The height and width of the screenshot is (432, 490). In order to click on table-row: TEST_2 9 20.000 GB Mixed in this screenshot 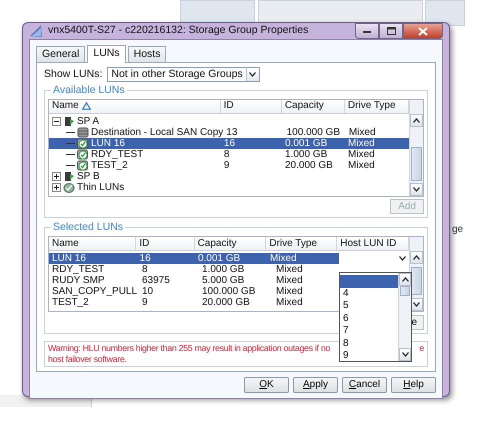, I will do `click(229, 165)`.